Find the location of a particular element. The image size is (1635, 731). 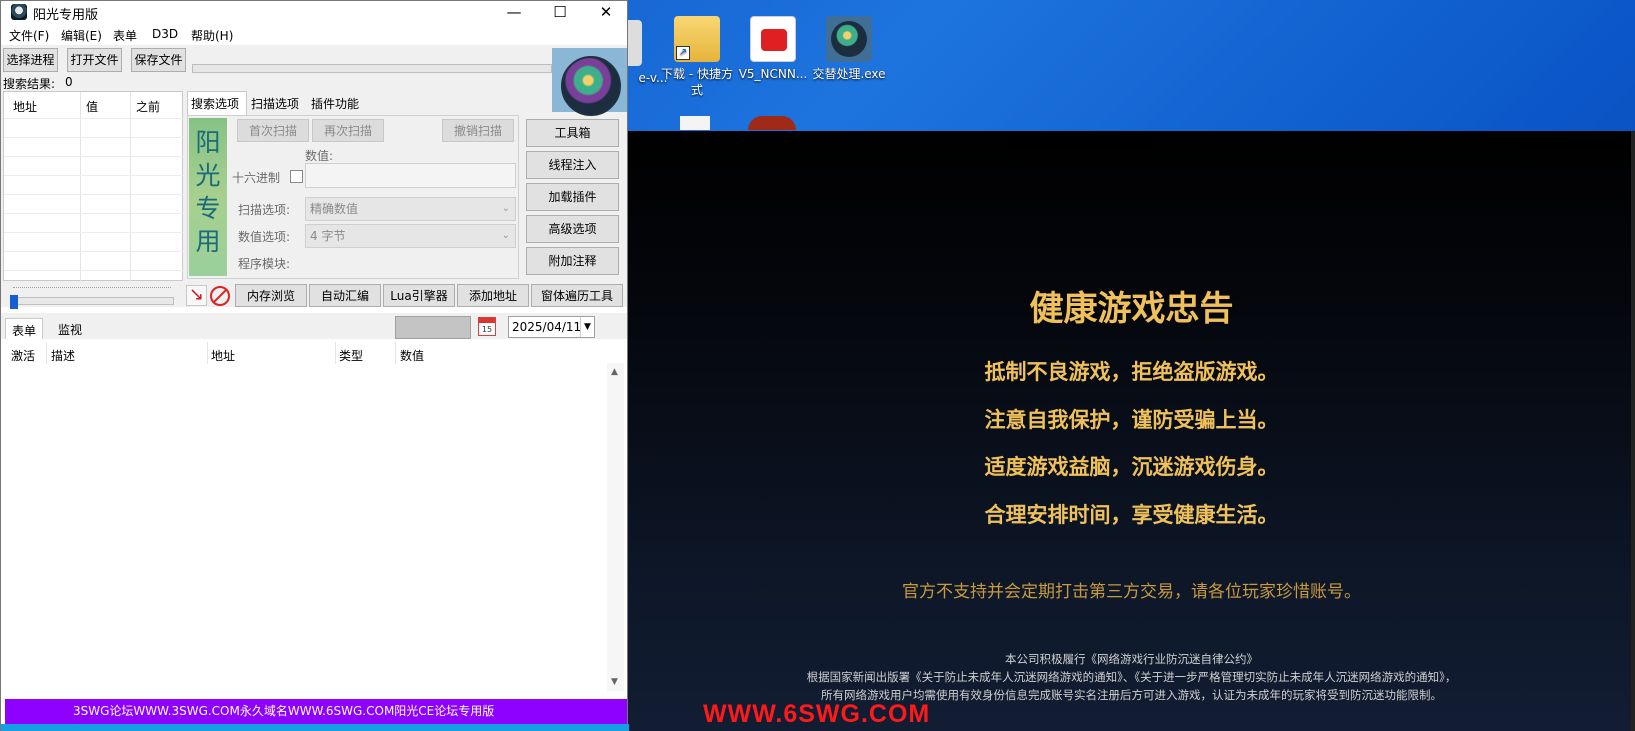

menu-file: 文件(F) is located at coordinates (29, 35).